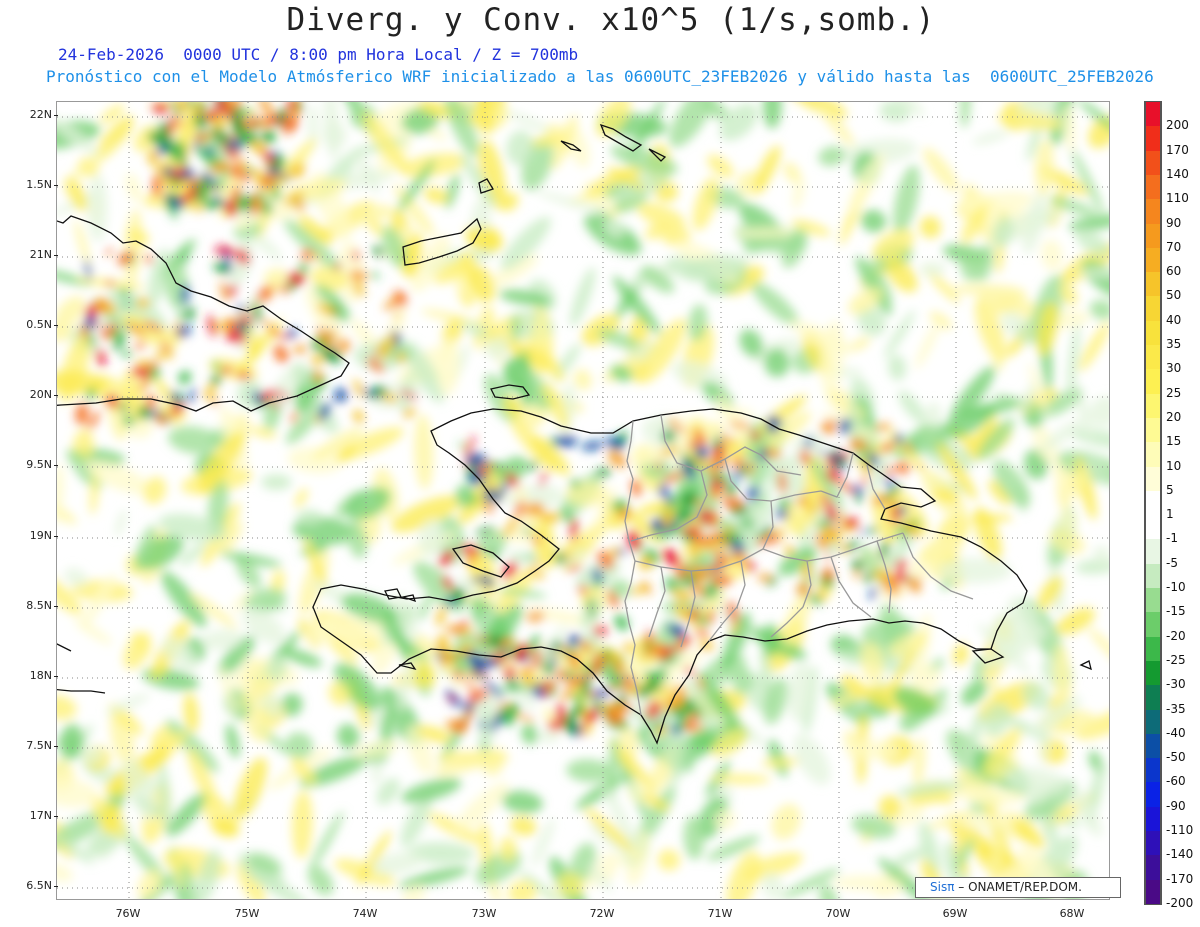 The image size is (1200, 927). I want to click on lon-label: 71W, so click(720, 913).